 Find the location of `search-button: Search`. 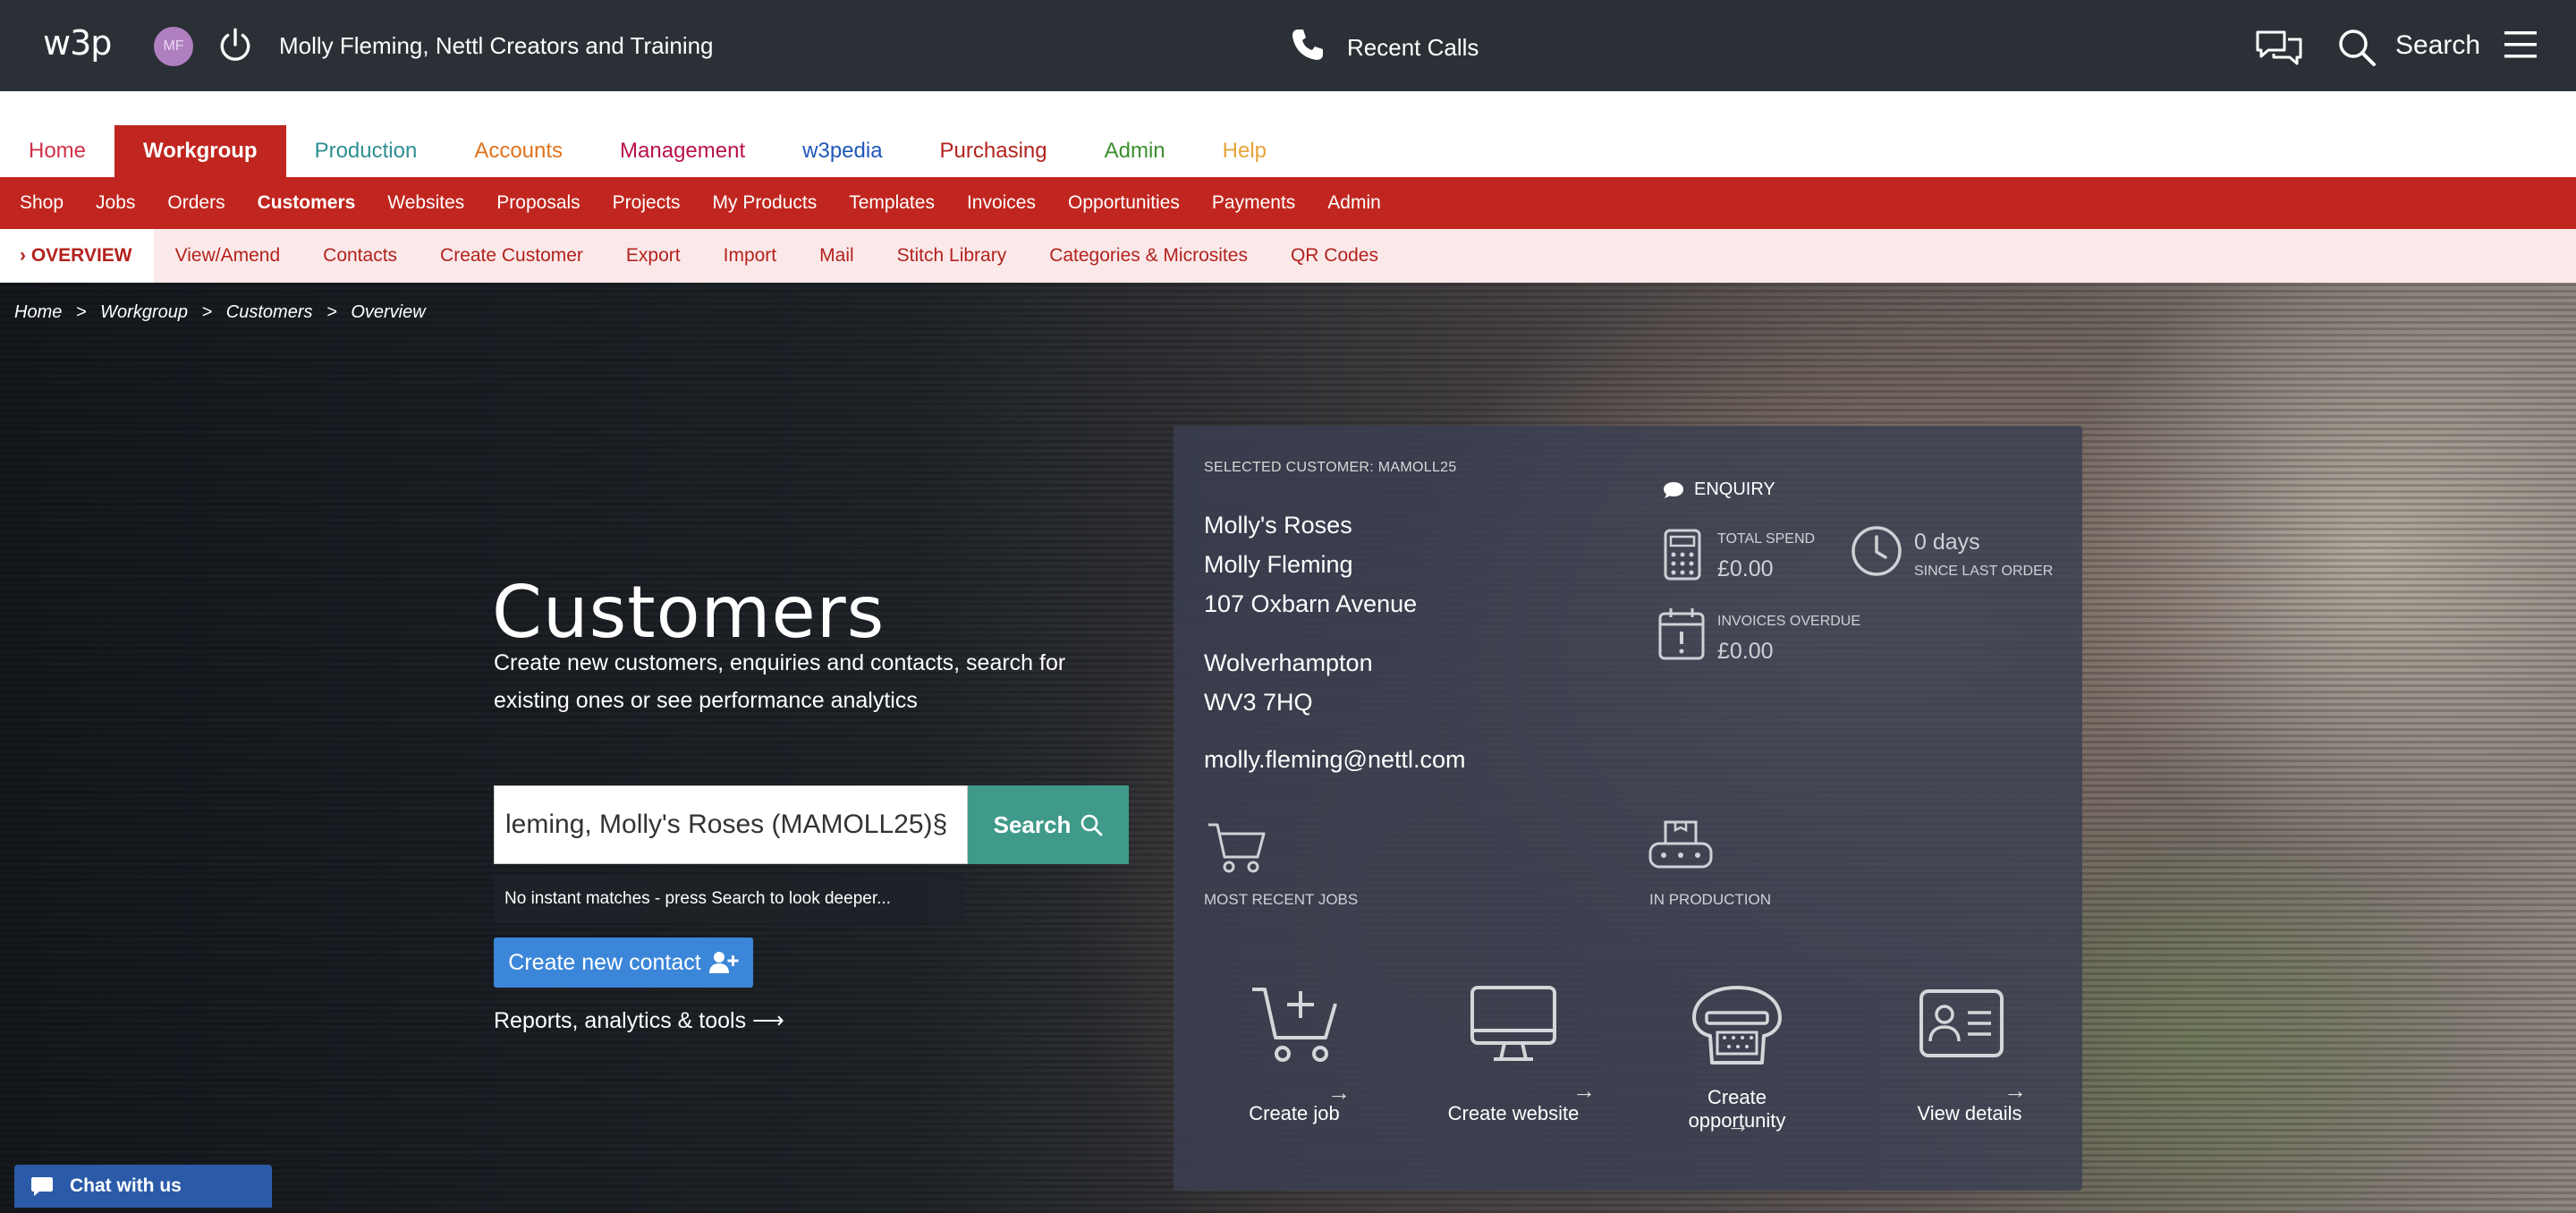

search-button: Search is located at coordinates (1048, 824).